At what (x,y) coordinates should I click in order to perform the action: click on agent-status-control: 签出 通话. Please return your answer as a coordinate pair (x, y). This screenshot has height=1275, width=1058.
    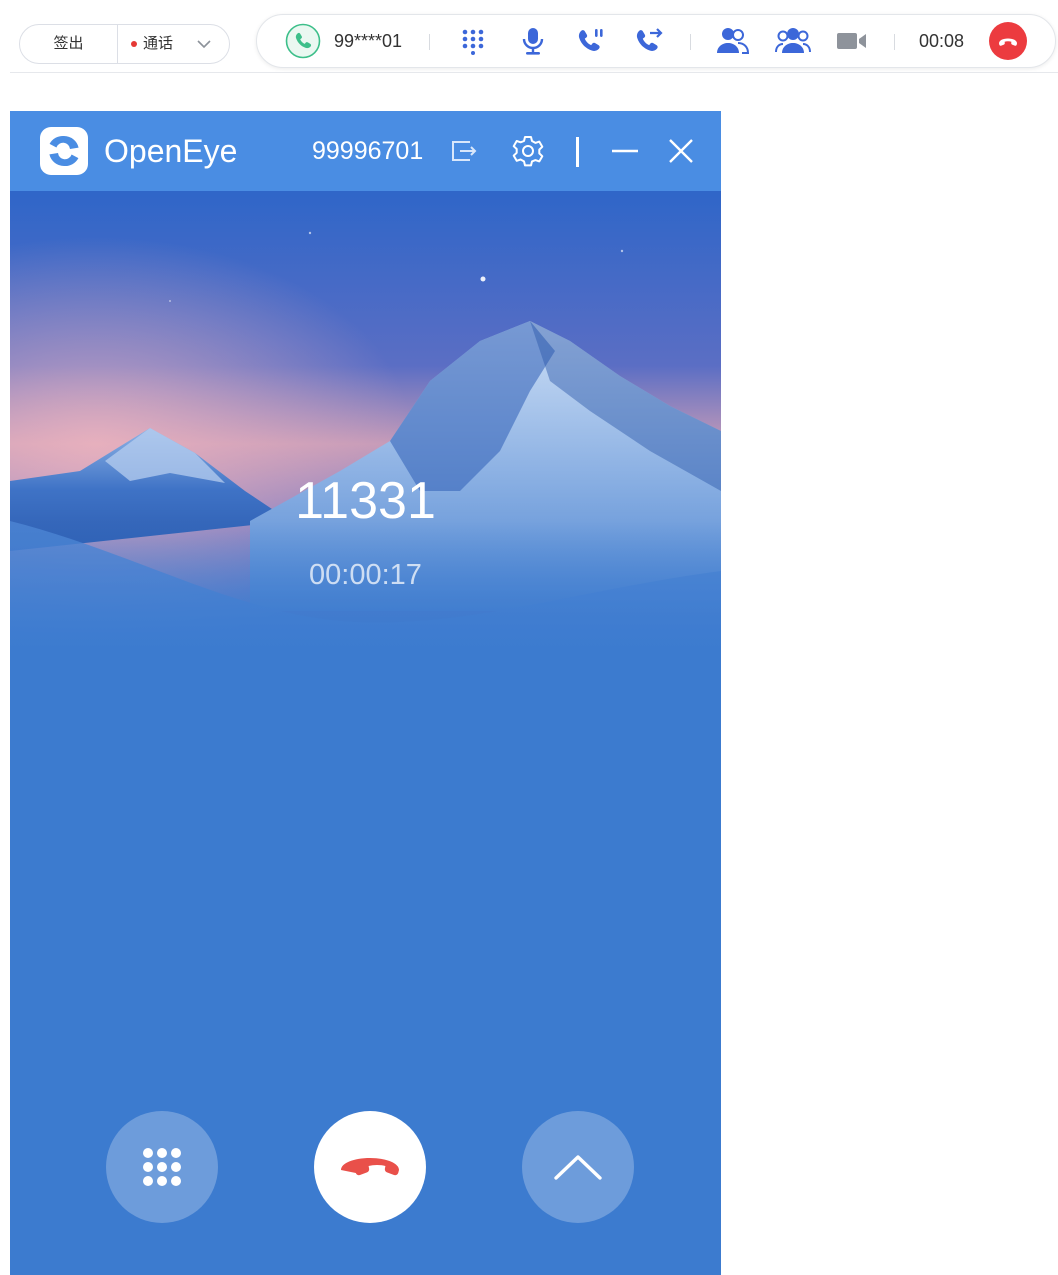
    Looking at the image, I should click on (124, 44).